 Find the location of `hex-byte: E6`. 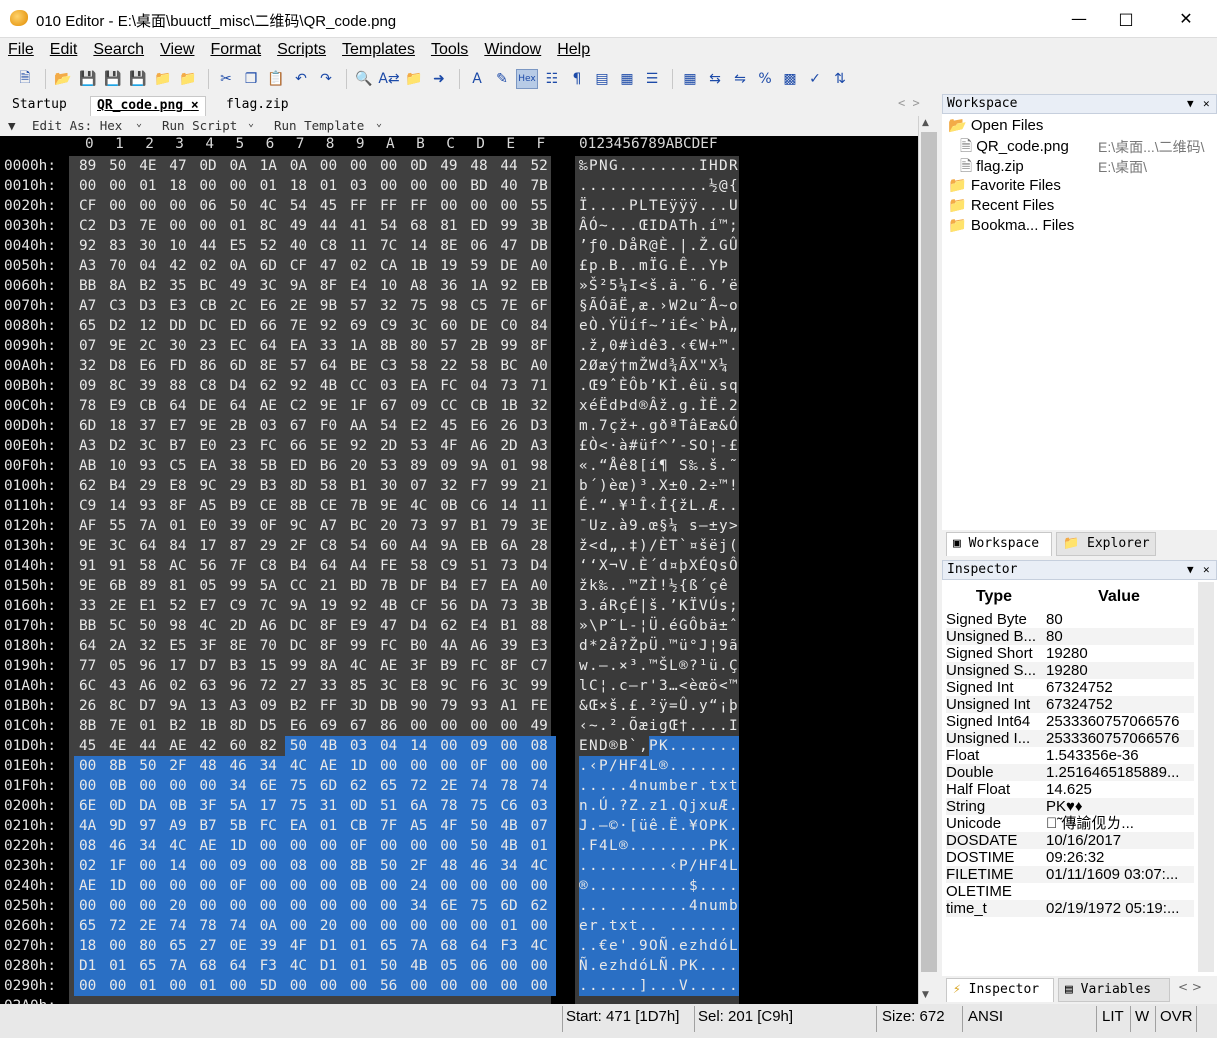

hex-byte: E6 is located at coordinates (268, 306).